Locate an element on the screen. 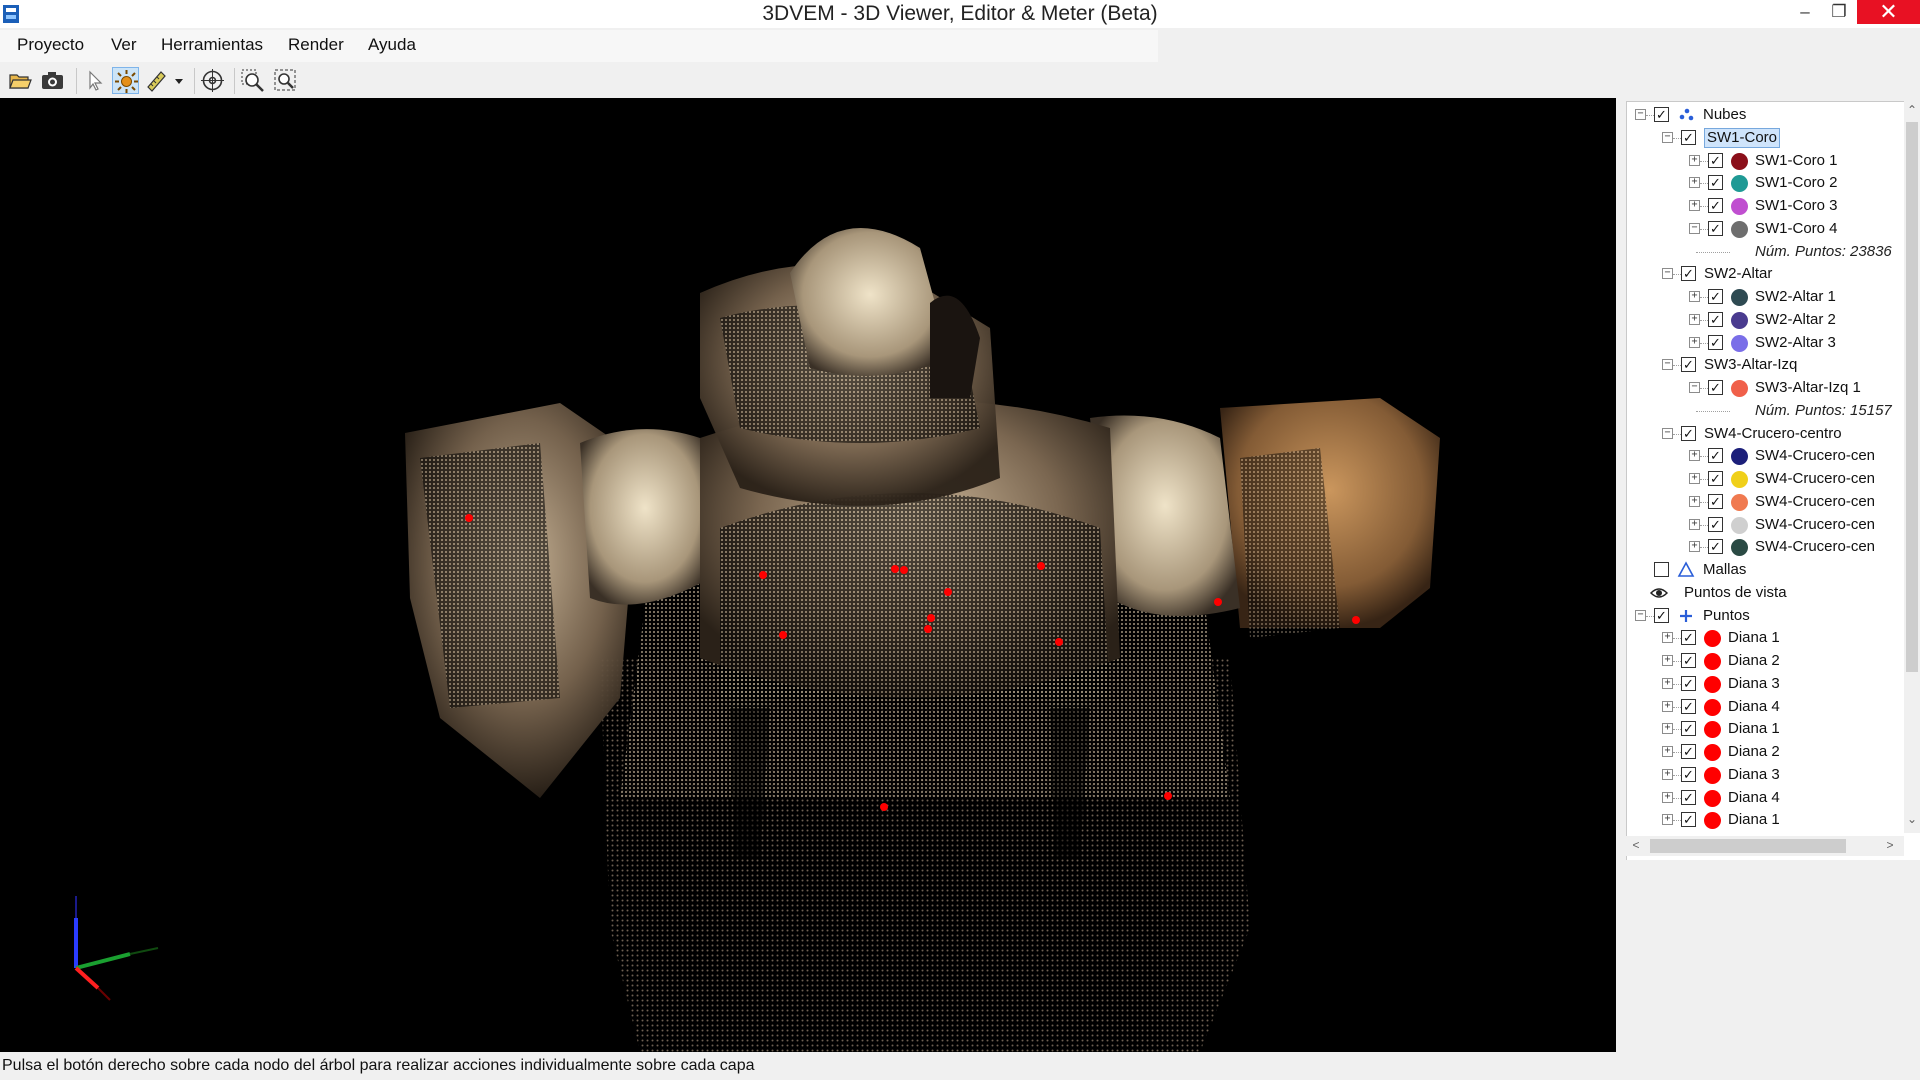 This screenshot has height=1080, width=1920. tree-node-label: SW4-Crucero-centro is located at coordinates (1773, 434).